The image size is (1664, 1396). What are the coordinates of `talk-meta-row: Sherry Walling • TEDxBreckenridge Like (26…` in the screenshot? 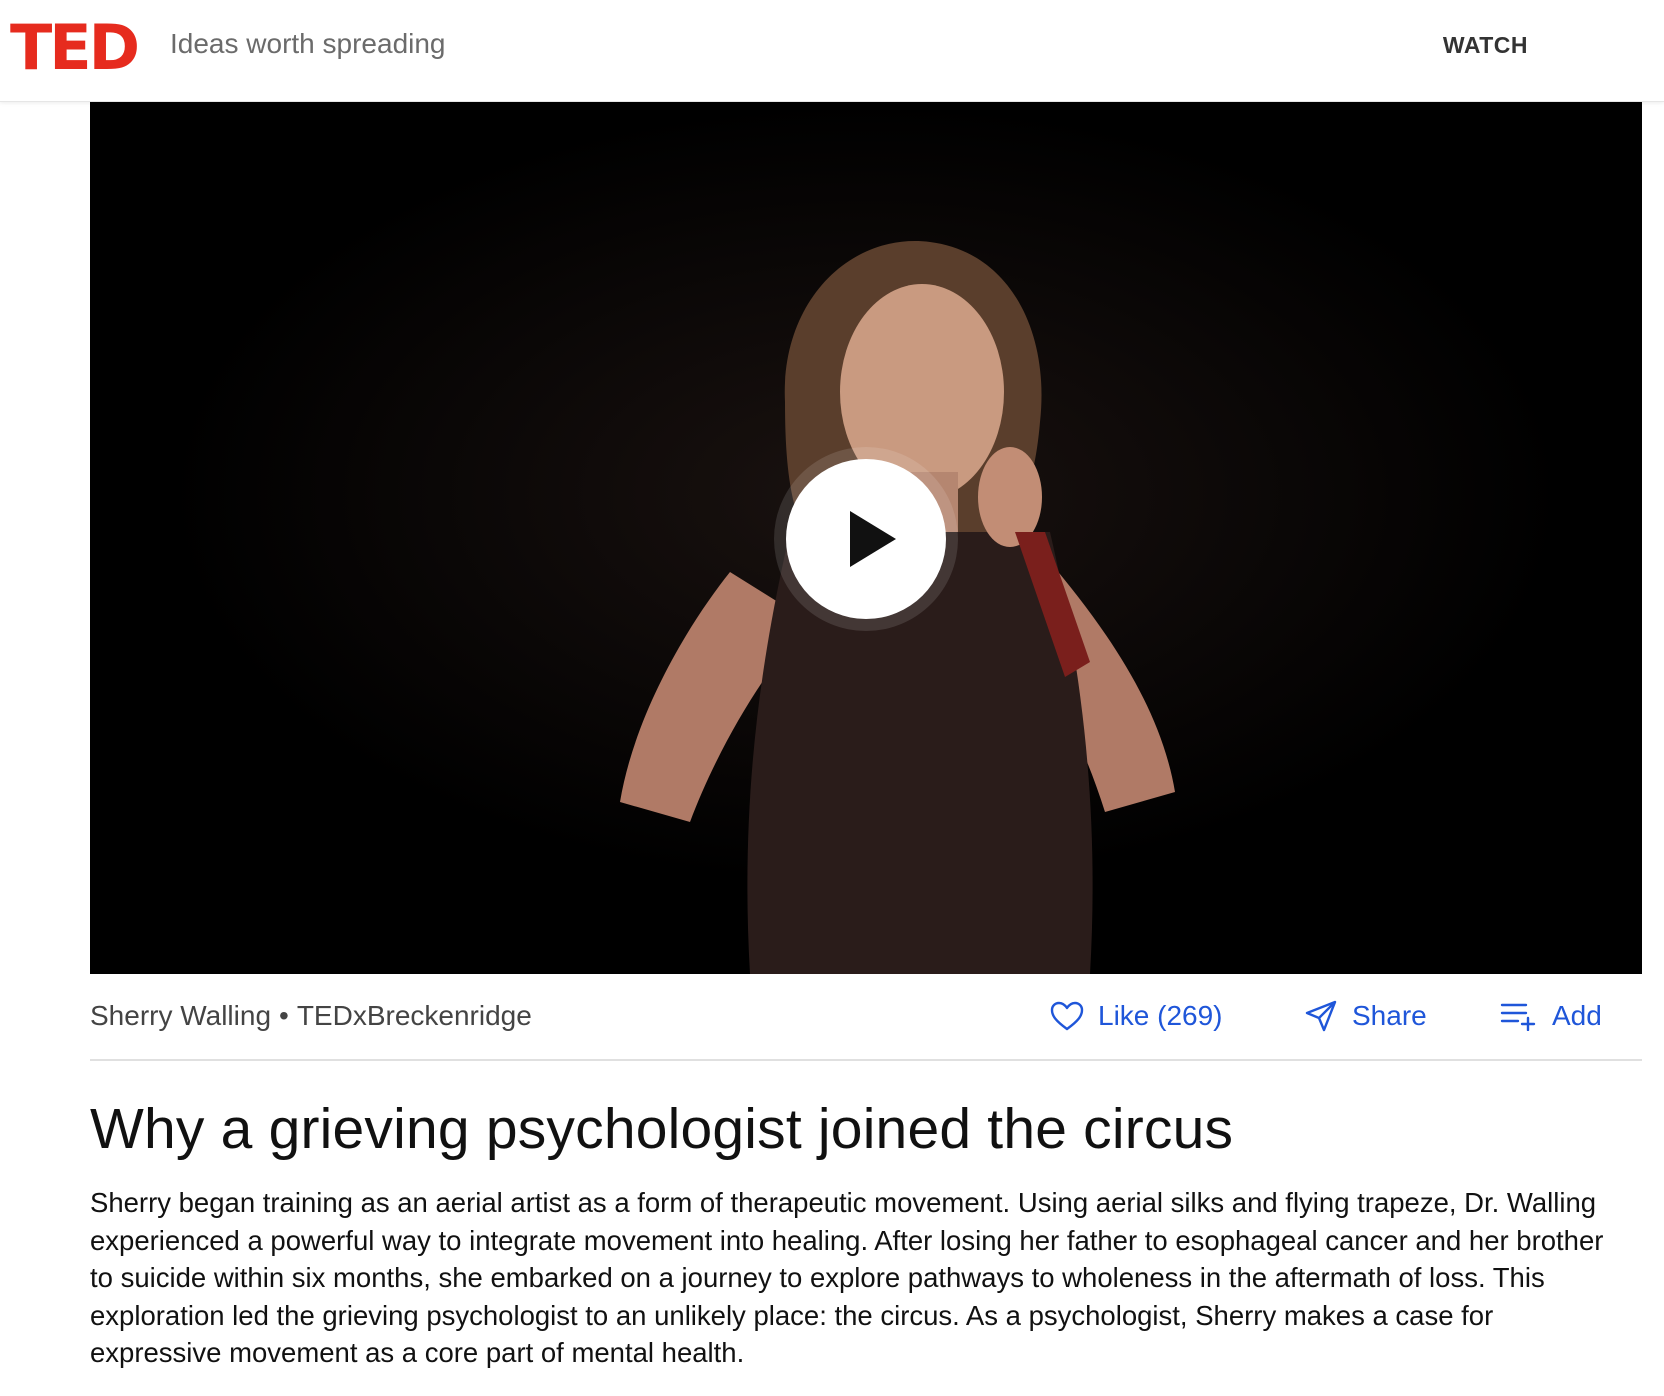 It's located at (866, 1017).